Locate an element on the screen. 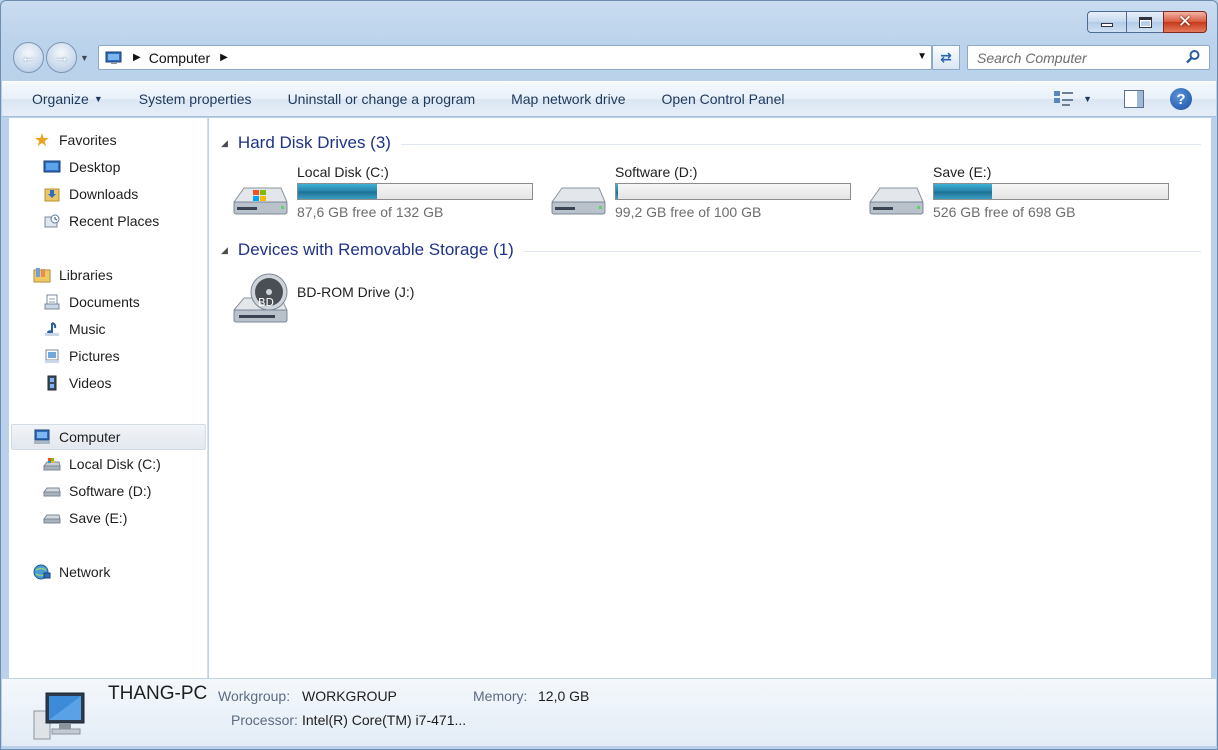 The width and height of the screenshot is (1218, 750). change-view-icon is located at coordinates (1064, 99).